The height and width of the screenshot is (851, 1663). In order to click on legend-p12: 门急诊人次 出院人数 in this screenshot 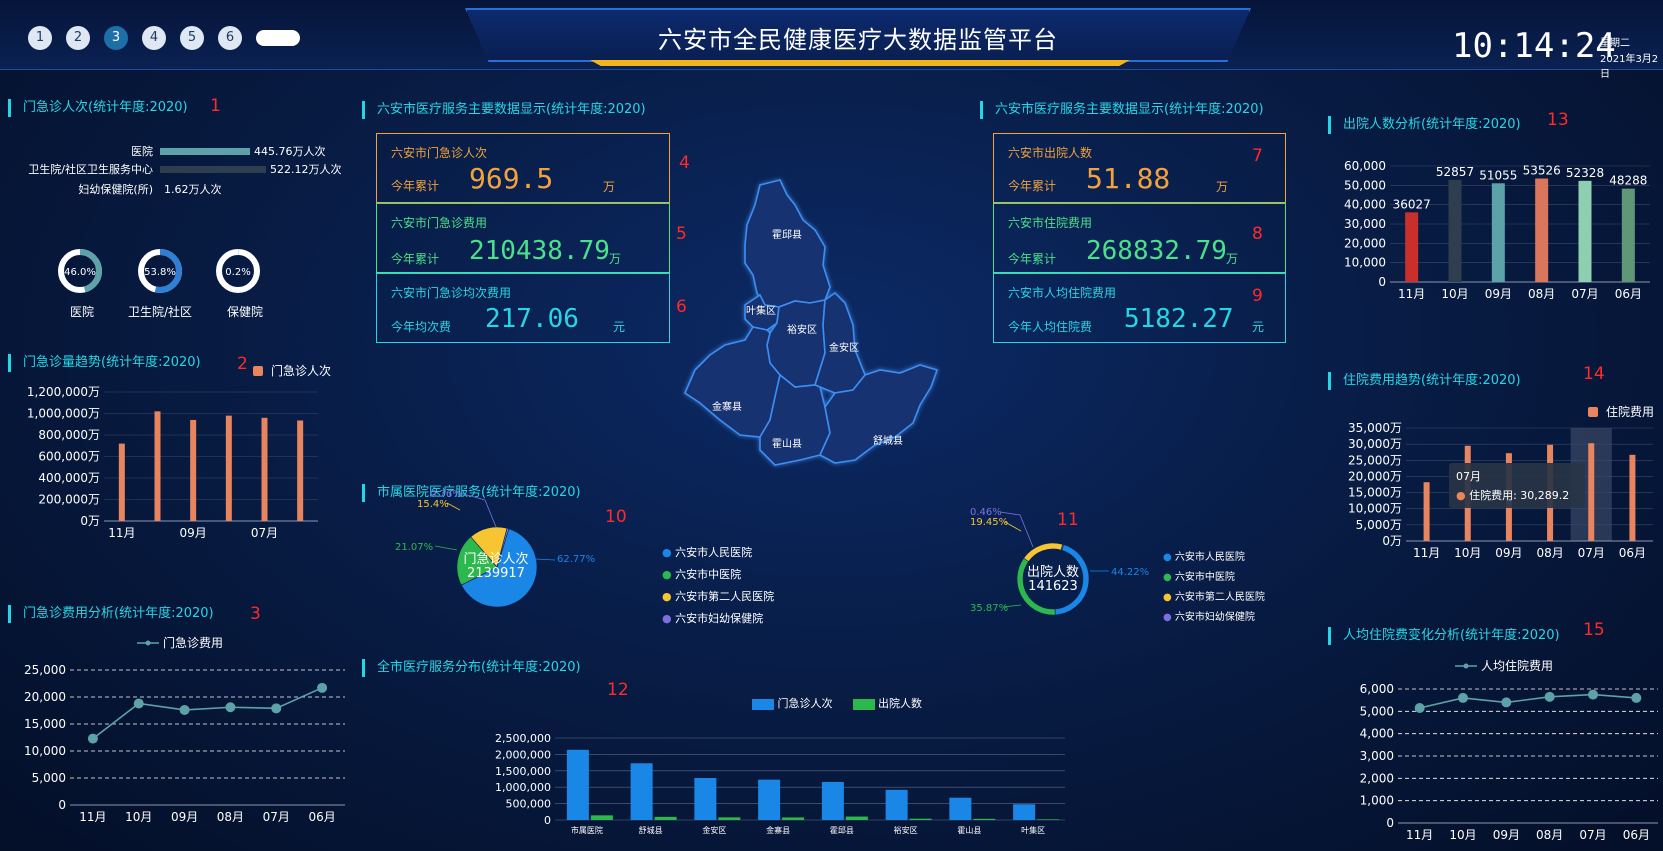, I will do `click(837, 703)`.